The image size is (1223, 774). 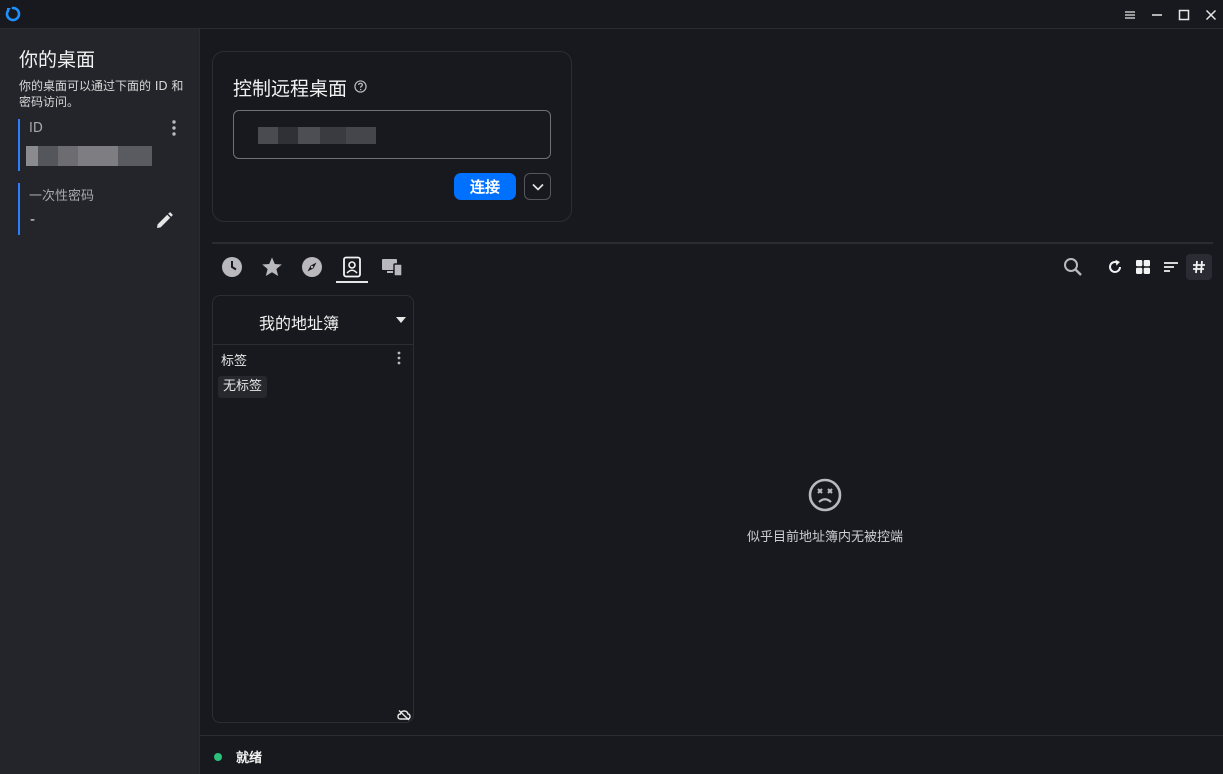 I want to click on password-value: -, so click(x=33, y=220).